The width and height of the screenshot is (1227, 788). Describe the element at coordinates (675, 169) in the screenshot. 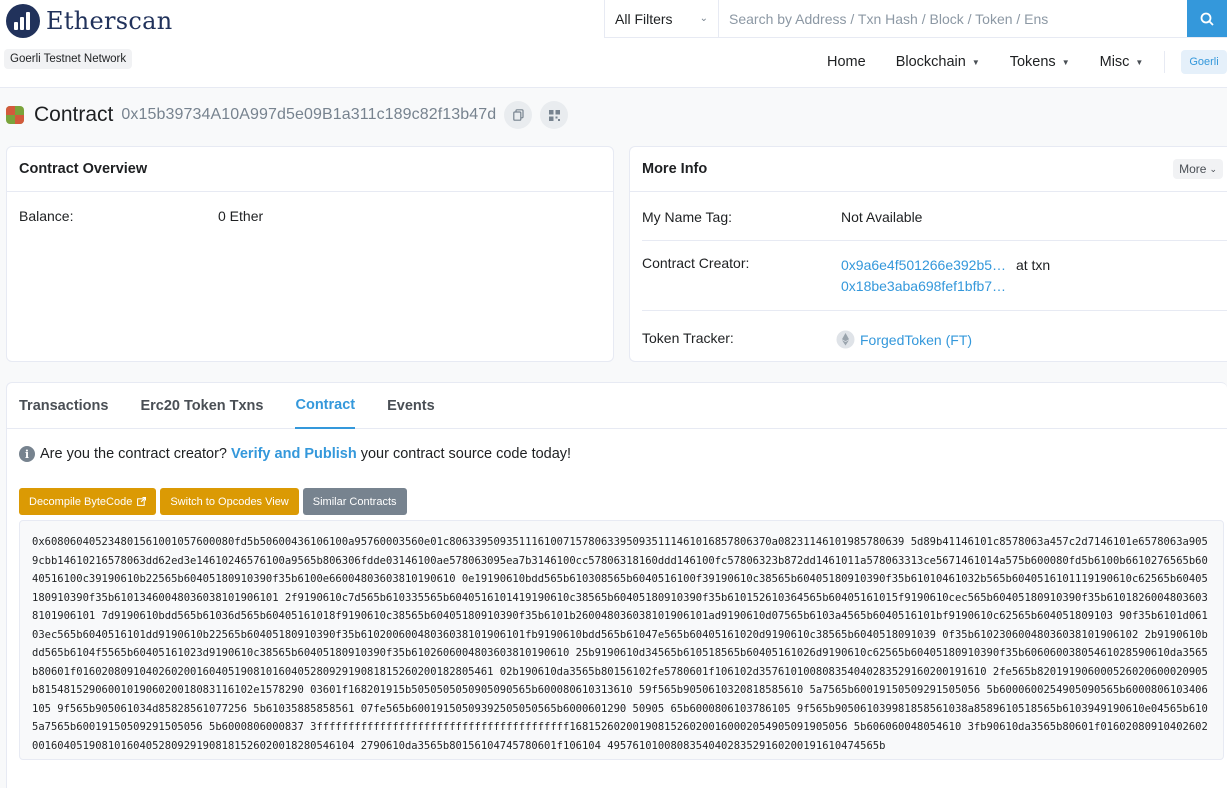

I see `more-info-title: More Info` at that location.